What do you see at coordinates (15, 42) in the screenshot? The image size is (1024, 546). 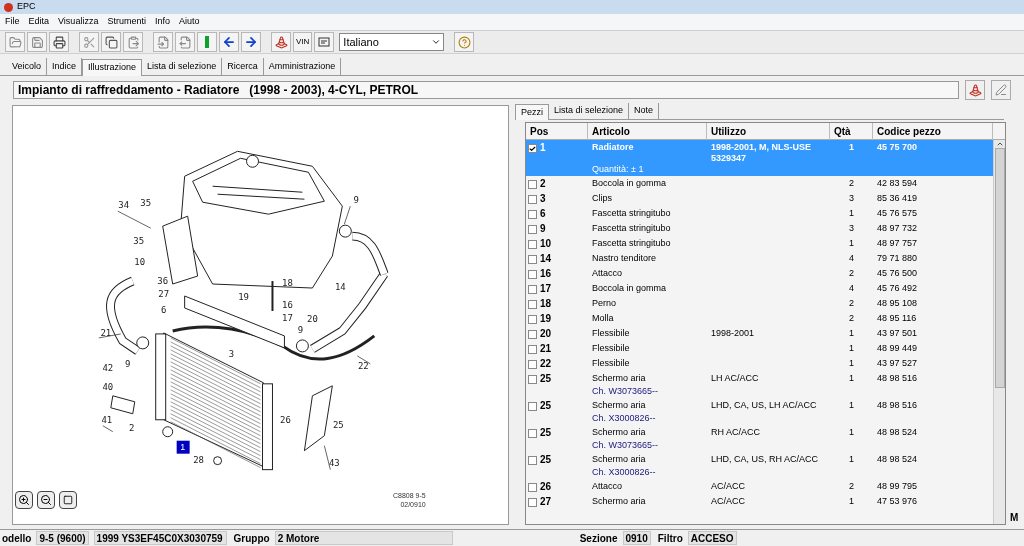 I see `open-icon` at bounding box center [15, 42].